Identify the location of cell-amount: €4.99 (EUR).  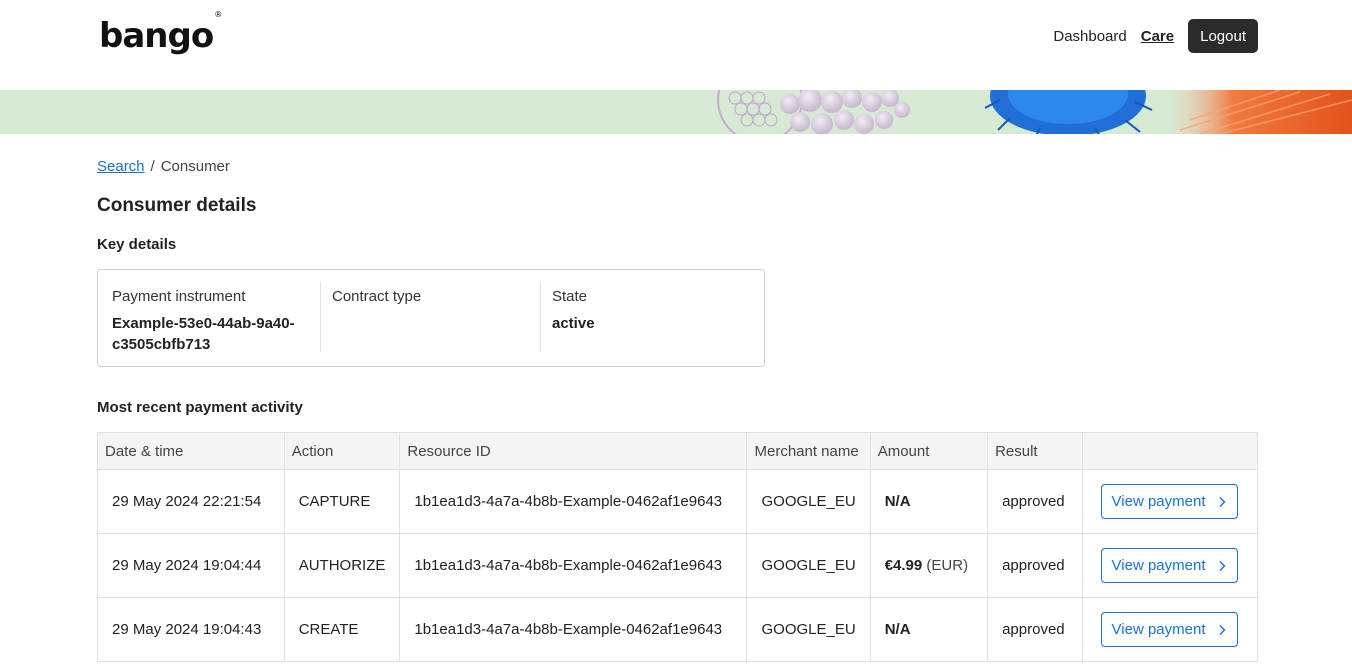
(929, 565).